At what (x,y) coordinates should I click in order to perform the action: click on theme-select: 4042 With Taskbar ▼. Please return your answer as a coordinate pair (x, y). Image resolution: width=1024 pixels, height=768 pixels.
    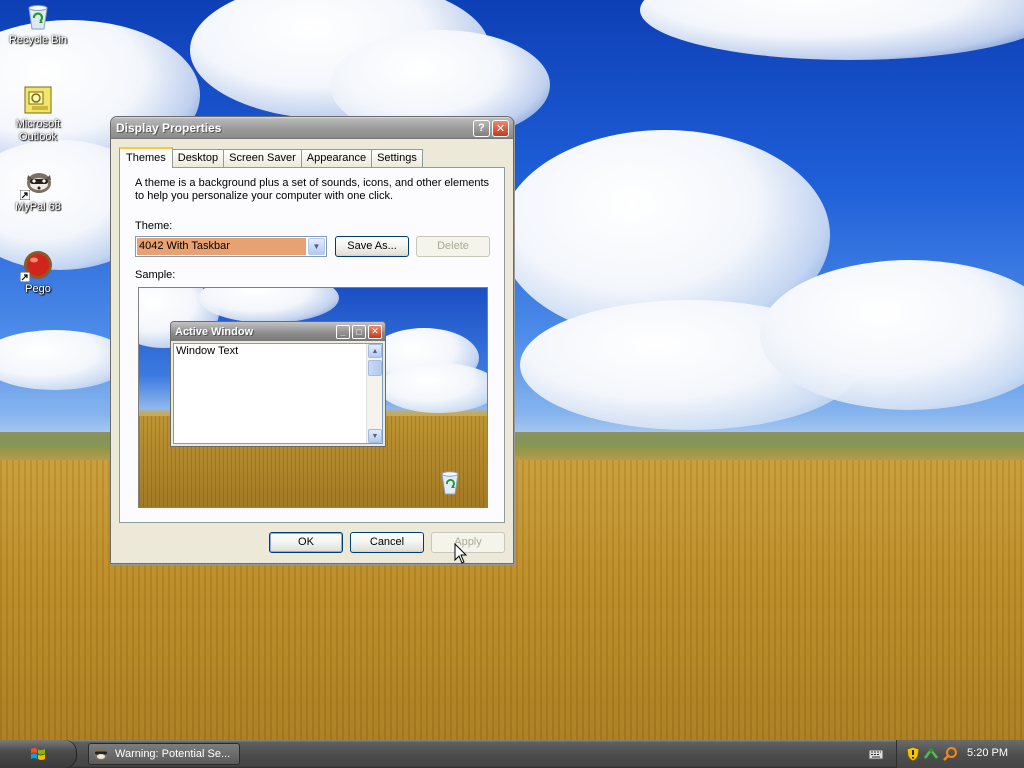
    Looking at the image, I should click on (231, 246).